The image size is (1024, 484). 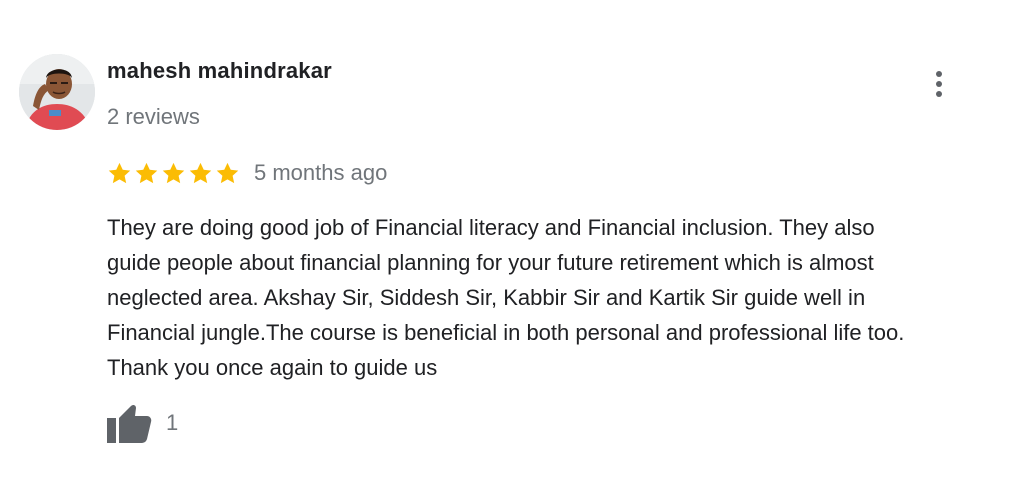 I want to click on author-name: mahesh mahindrakar, so click(x=219, y=71).